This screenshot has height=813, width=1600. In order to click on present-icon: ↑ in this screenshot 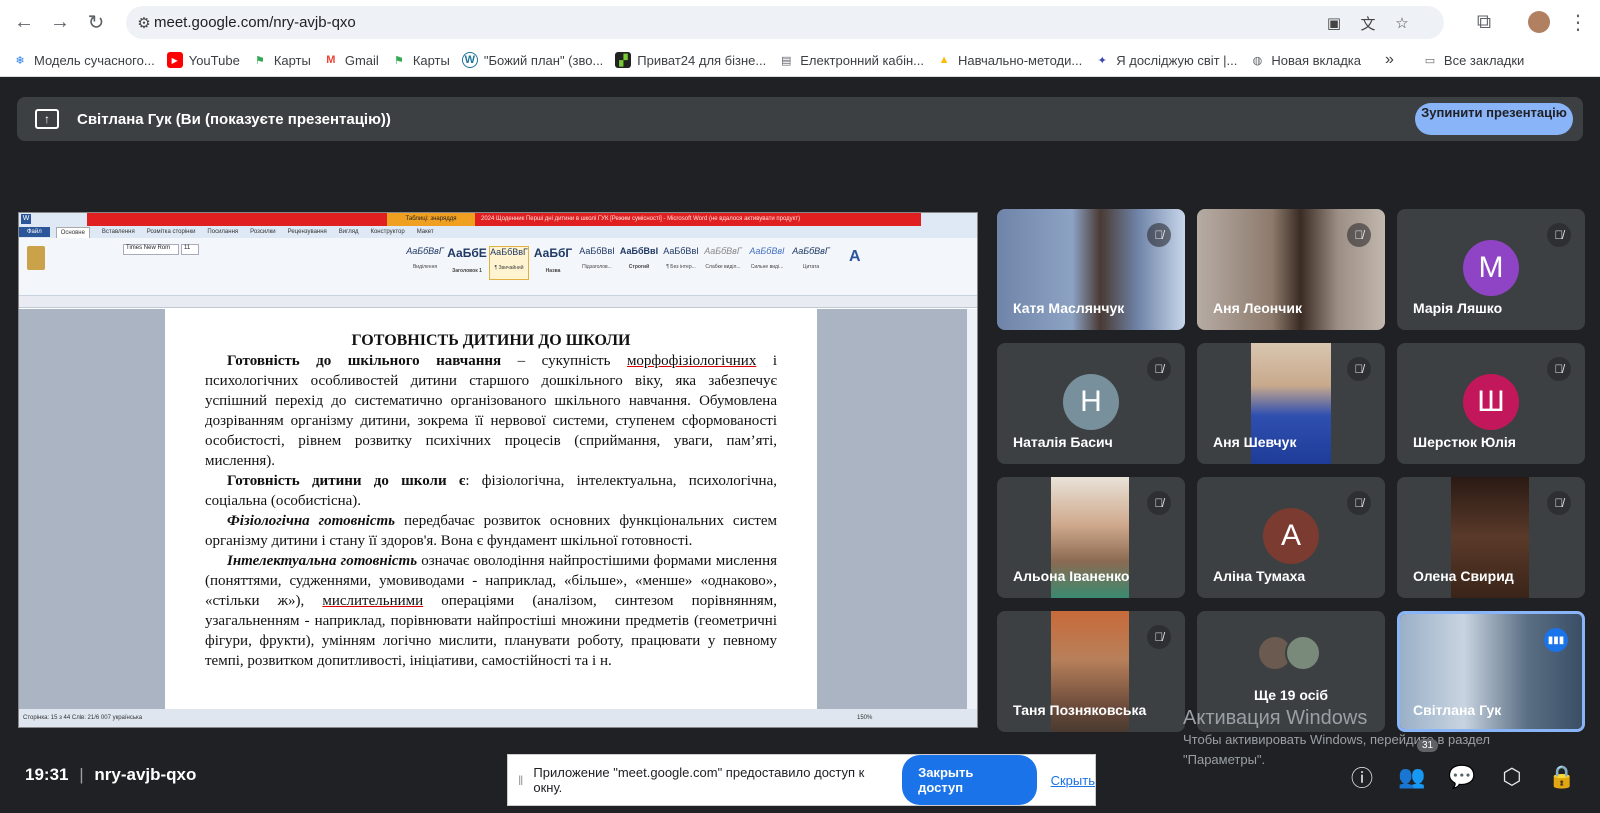, I will do `click(47, 119)`.